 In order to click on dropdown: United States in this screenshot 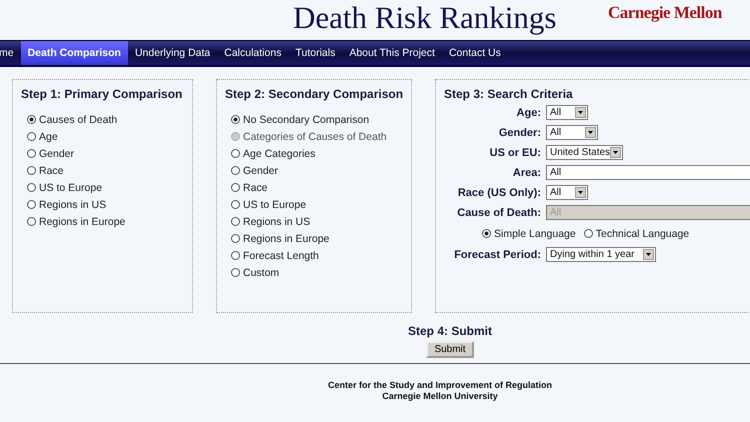, I will do `click(584, 152)`.